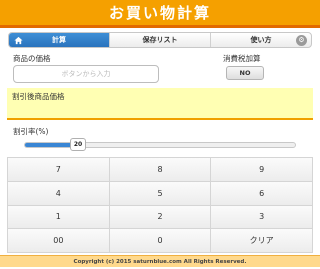  Describe the element at coordinates (31, 131) in the screenshot. I see `discount-label: 割引率(%)` at that location.